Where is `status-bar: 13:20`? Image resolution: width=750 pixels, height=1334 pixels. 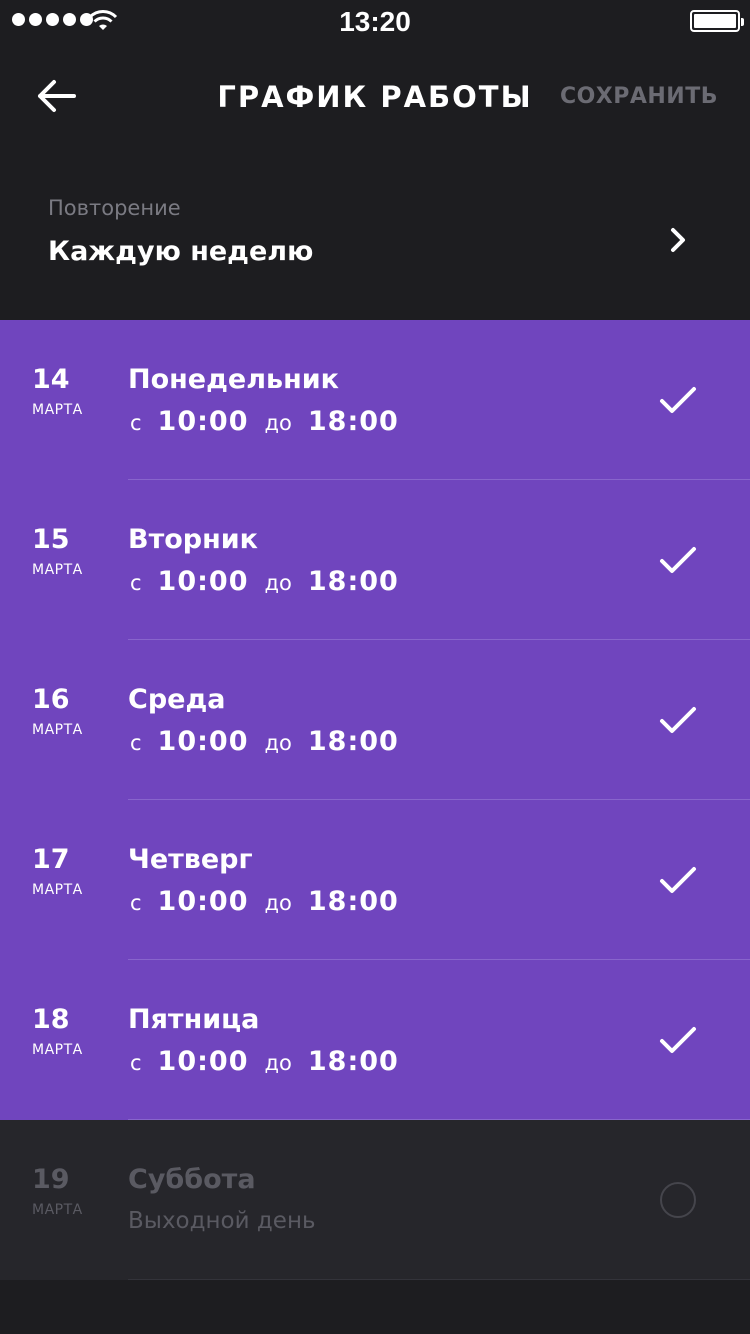 status-bar: 13:20 is located at coordinates (375, 20).